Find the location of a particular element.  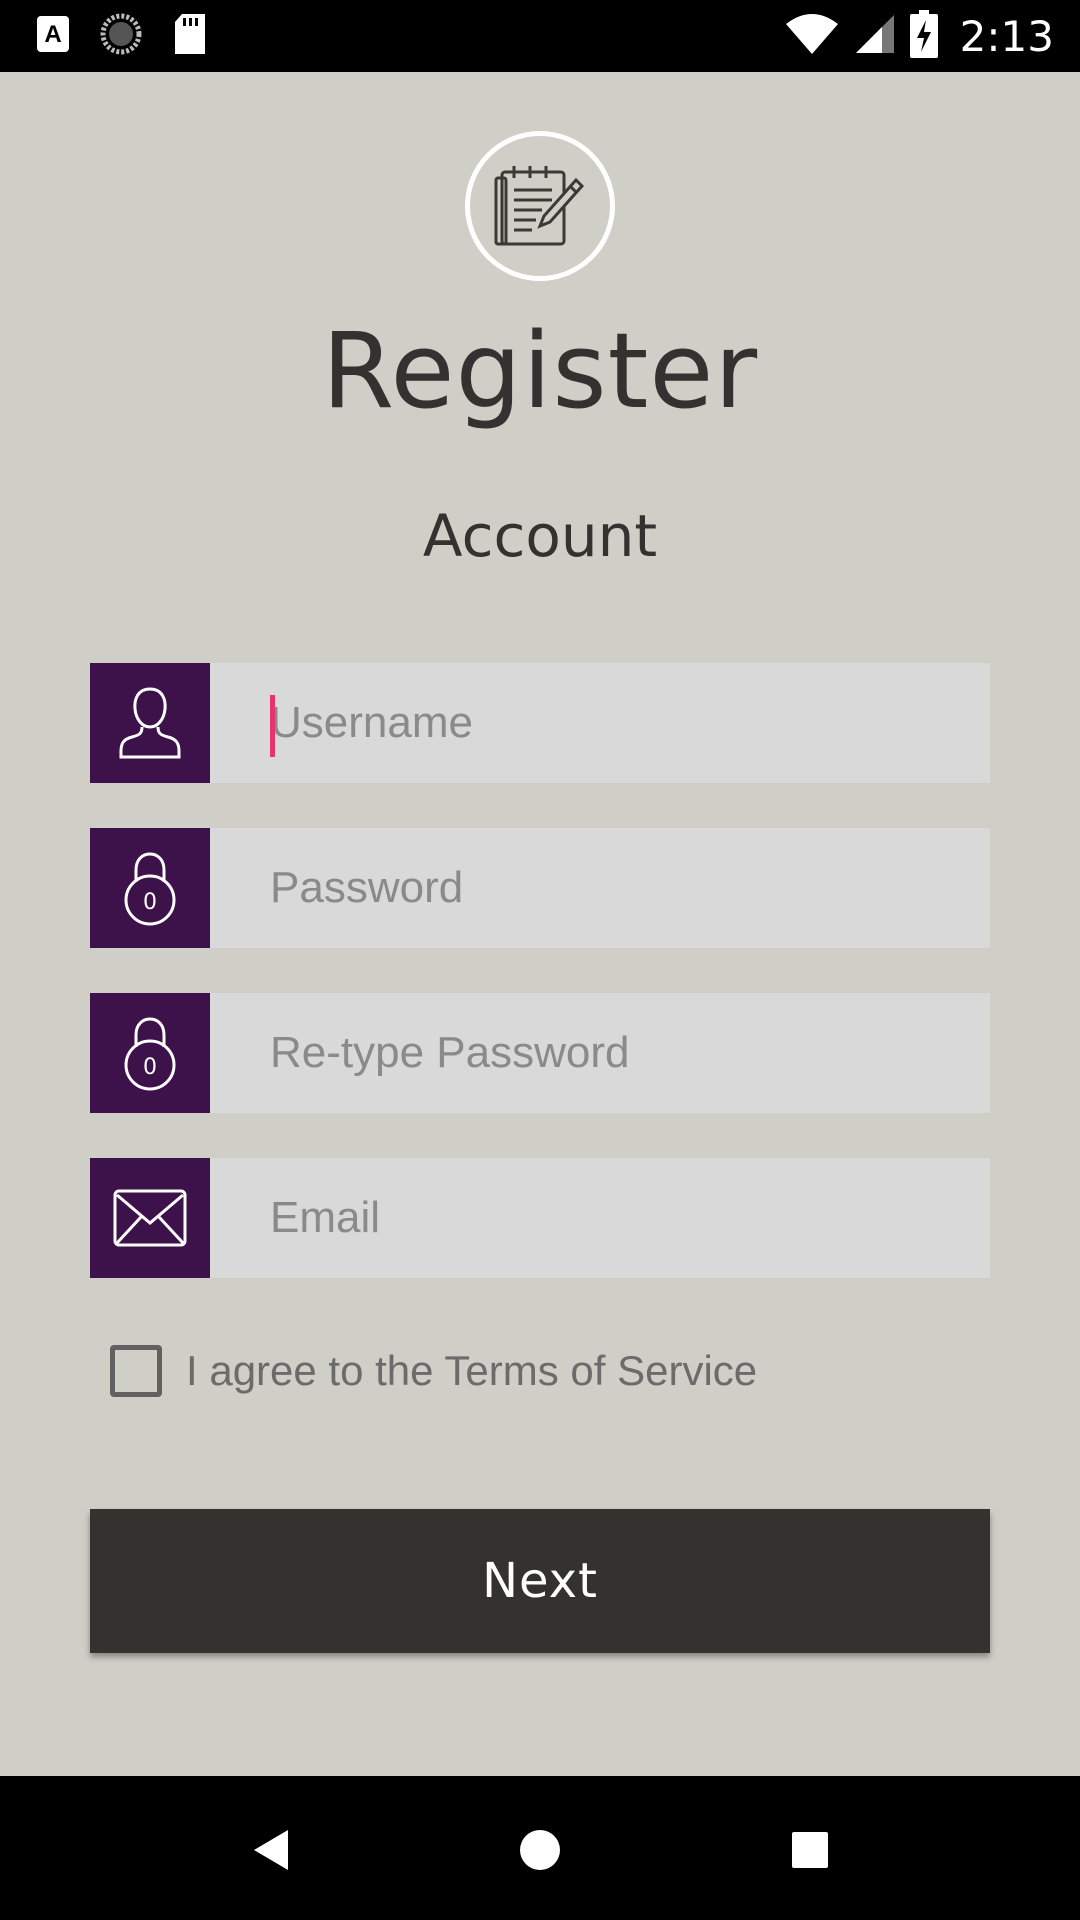

email-field: Email is located at coordinates (540, 1218).